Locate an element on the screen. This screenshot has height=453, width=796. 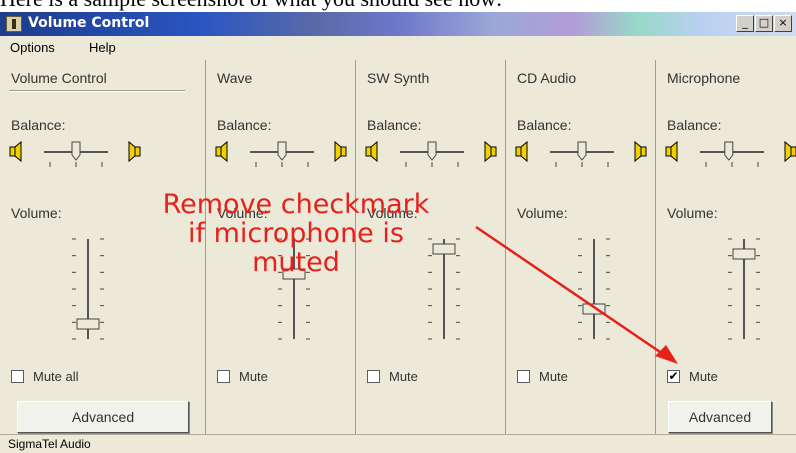
status-bar: SigmaTel Audio is located at coordinates (398, 443).